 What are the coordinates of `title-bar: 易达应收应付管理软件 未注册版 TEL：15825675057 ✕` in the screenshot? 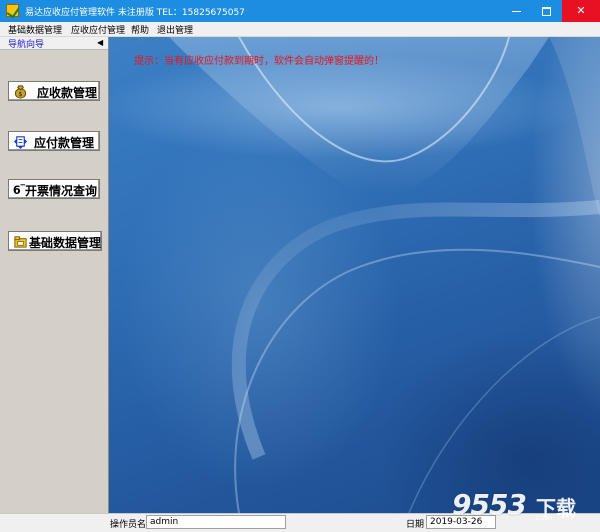 It's located at (300, 11).